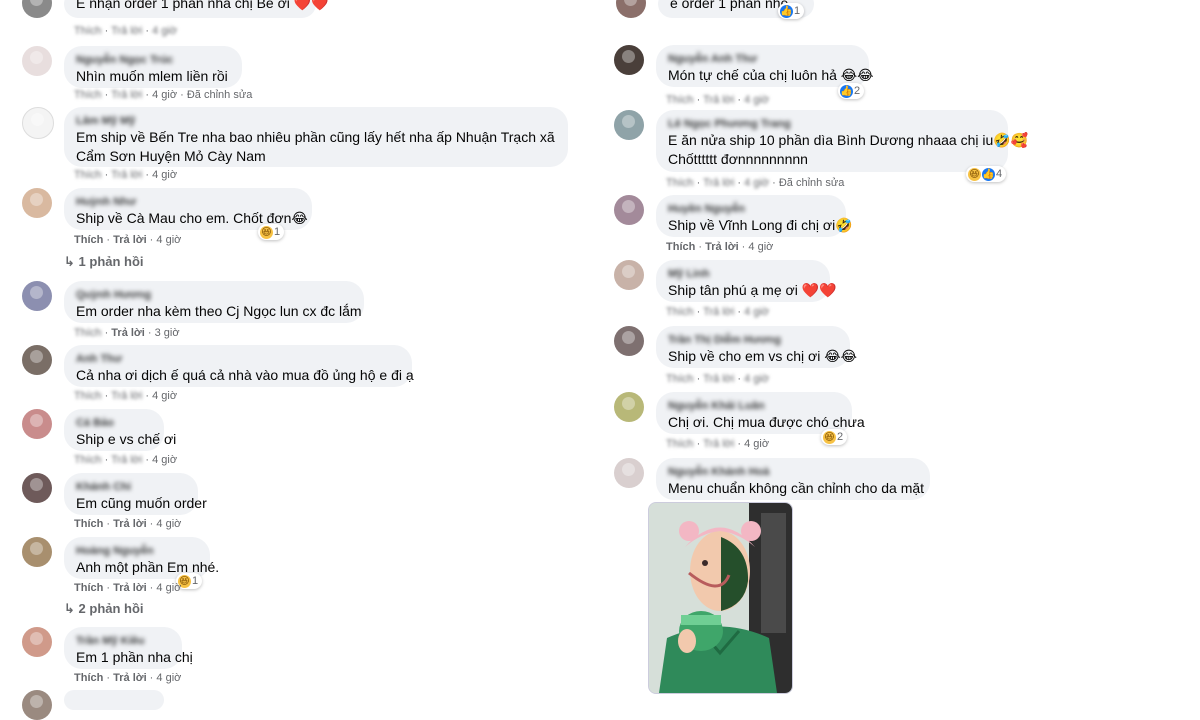  Describe the element at coordinates (754, 406) in the screenshot. I see `commenter-name: Nguyễn Khải Luân` at that location.